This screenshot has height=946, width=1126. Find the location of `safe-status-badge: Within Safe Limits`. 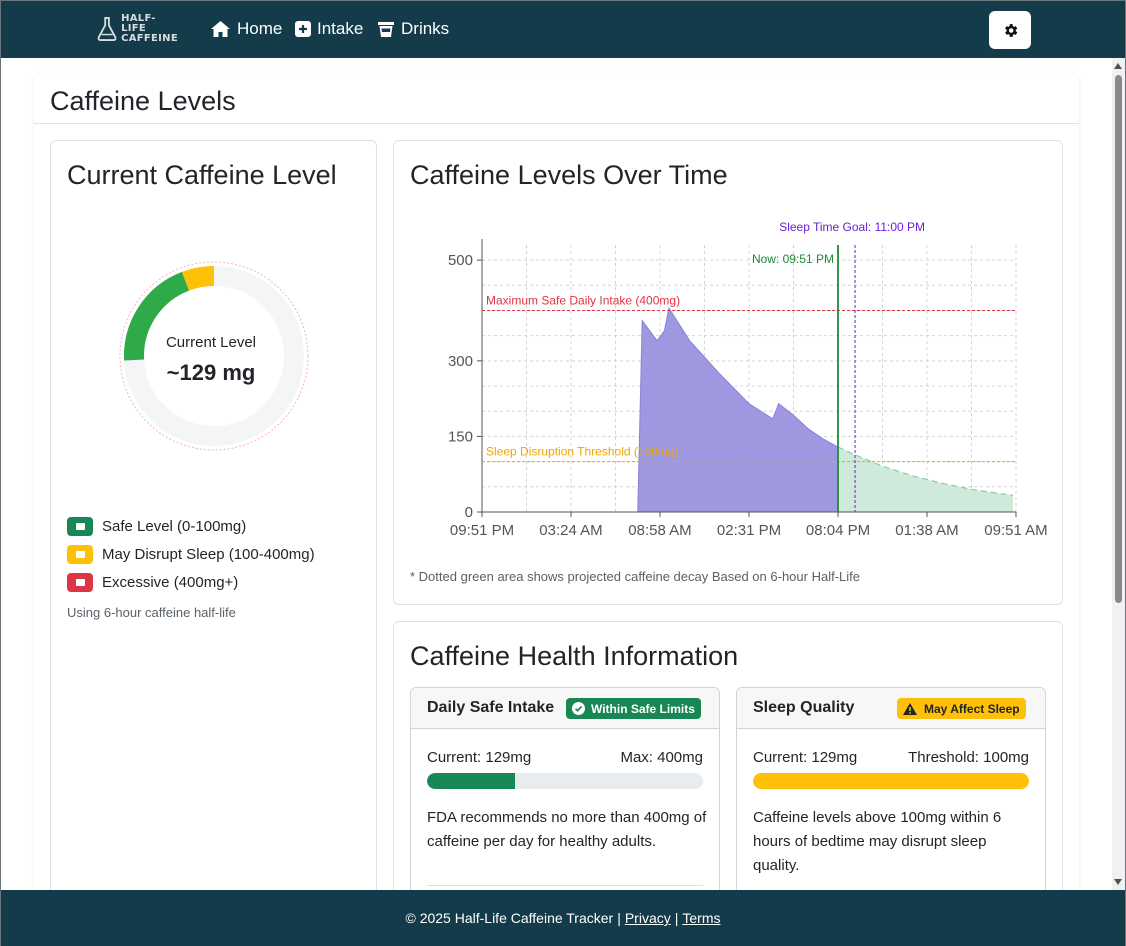

safe-status-badge: Within Safe Limits is located at coordinates (633, 708).